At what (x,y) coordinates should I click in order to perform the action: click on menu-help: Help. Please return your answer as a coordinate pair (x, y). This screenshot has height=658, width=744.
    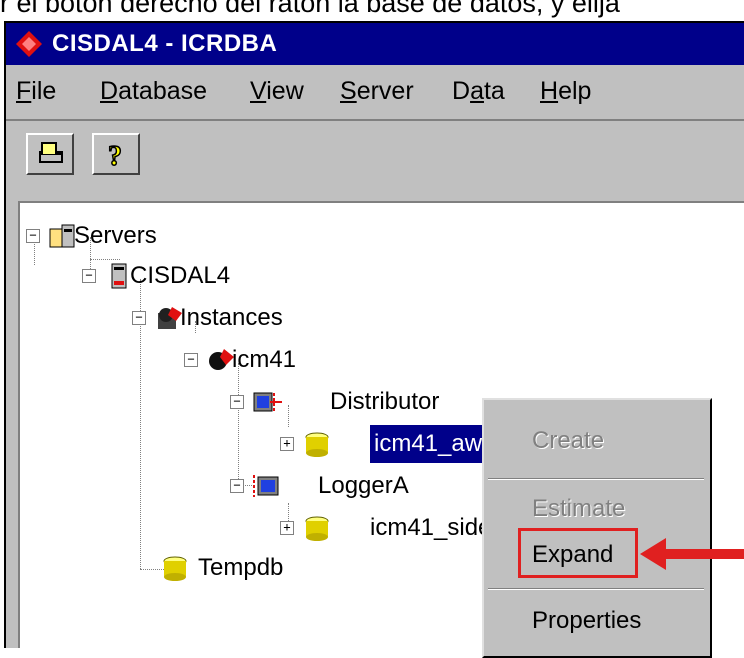
    Looking at the image, I should click on (565, 91).